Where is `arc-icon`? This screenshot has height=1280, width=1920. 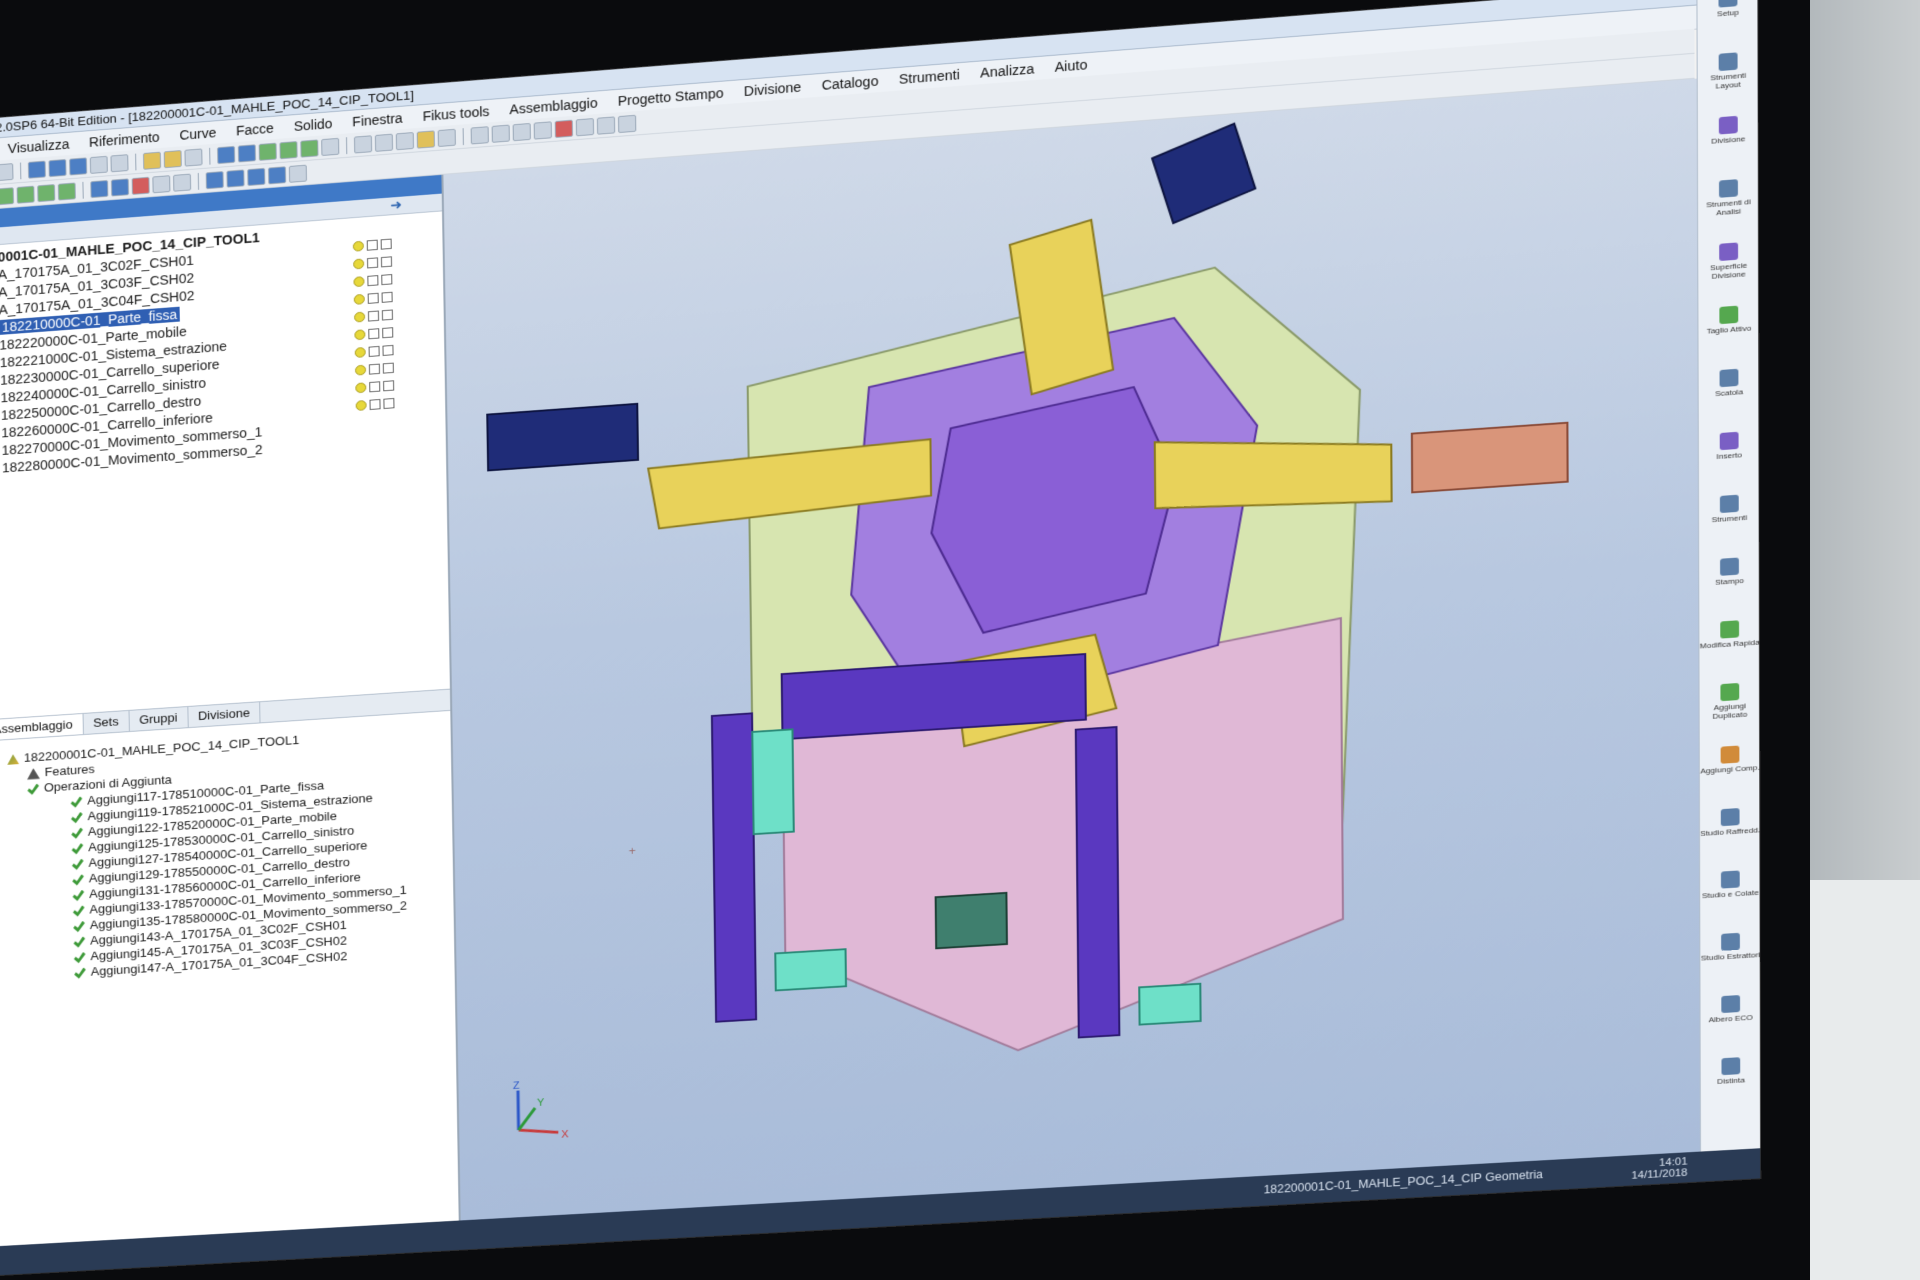 arc-icon is located at coordinates (500, 133).